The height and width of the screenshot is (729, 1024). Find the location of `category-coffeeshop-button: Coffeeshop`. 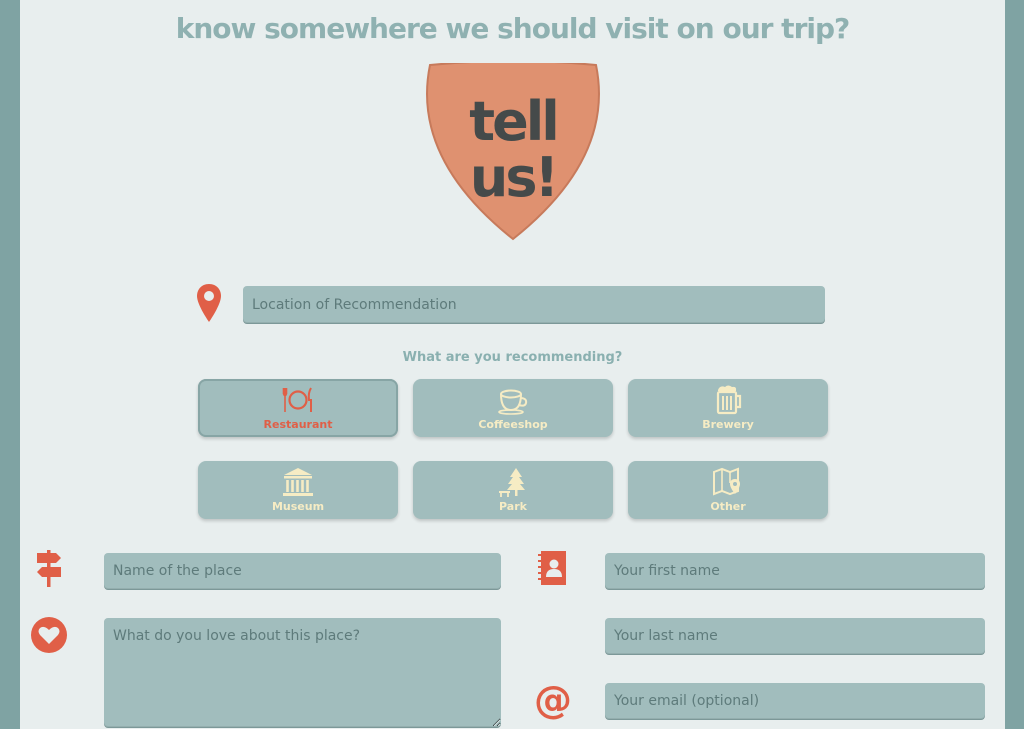

category-coffeeshop-button: Coffeeshop is located at coordinates (513, 408).